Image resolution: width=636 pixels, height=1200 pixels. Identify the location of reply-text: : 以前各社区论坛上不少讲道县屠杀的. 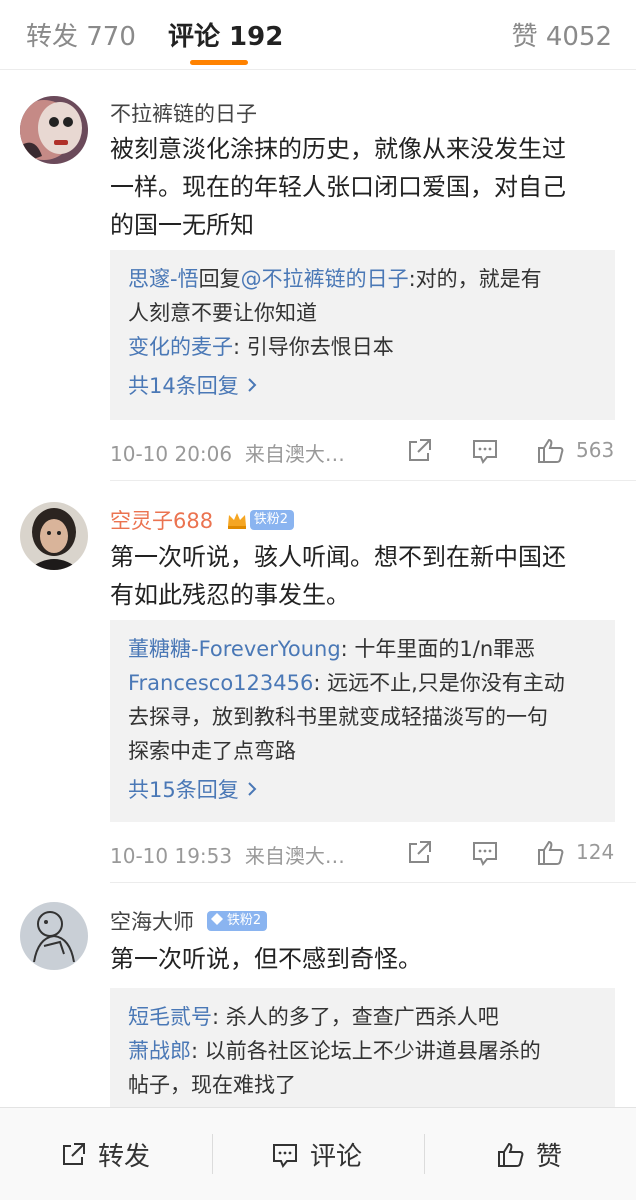
(366, 1051).